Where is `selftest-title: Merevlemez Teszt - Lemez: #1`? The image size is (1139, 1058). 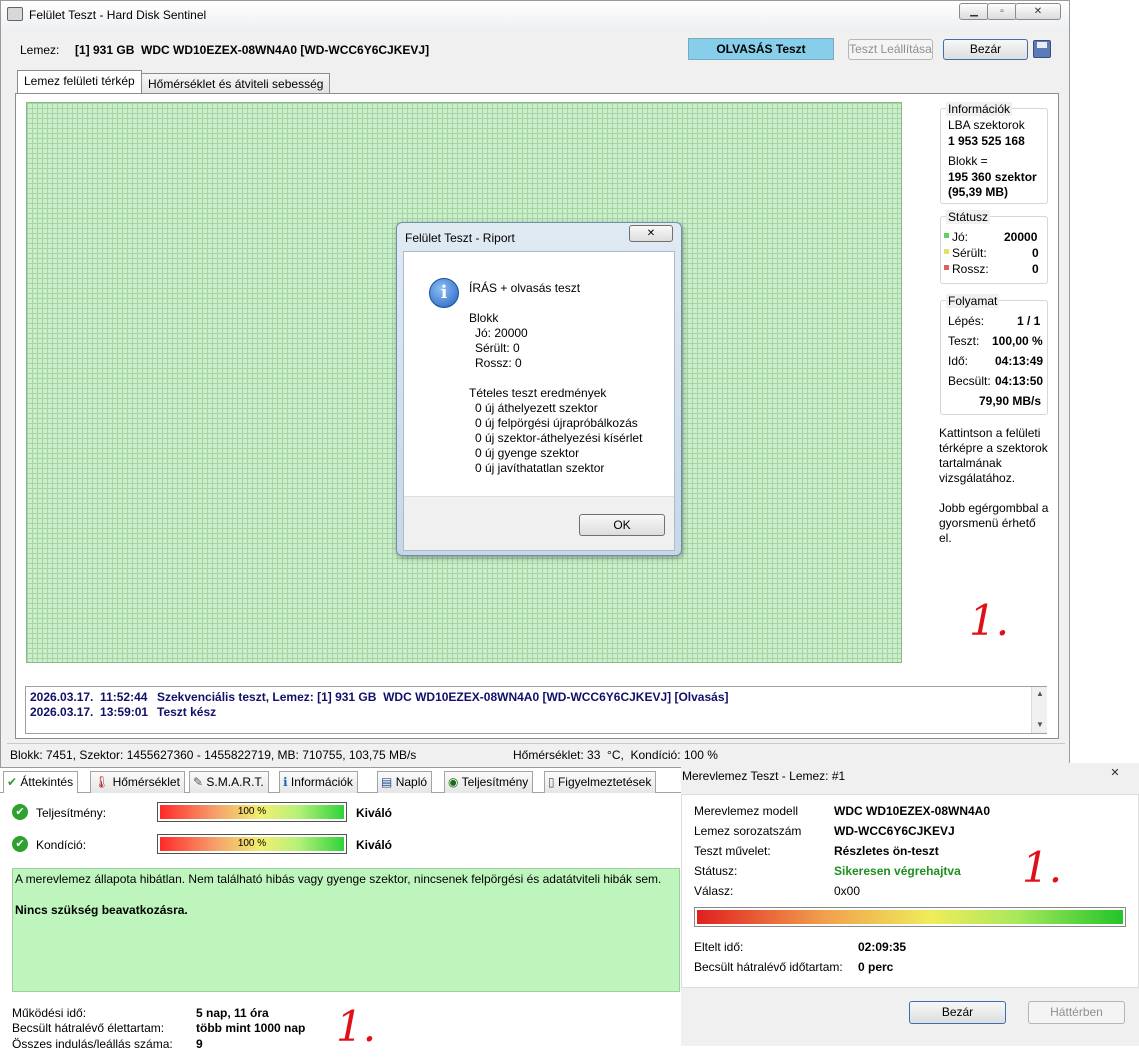 selftest-title: Merevlemez Teszt - Lemez: #1 is located at coordinates (764, 776).